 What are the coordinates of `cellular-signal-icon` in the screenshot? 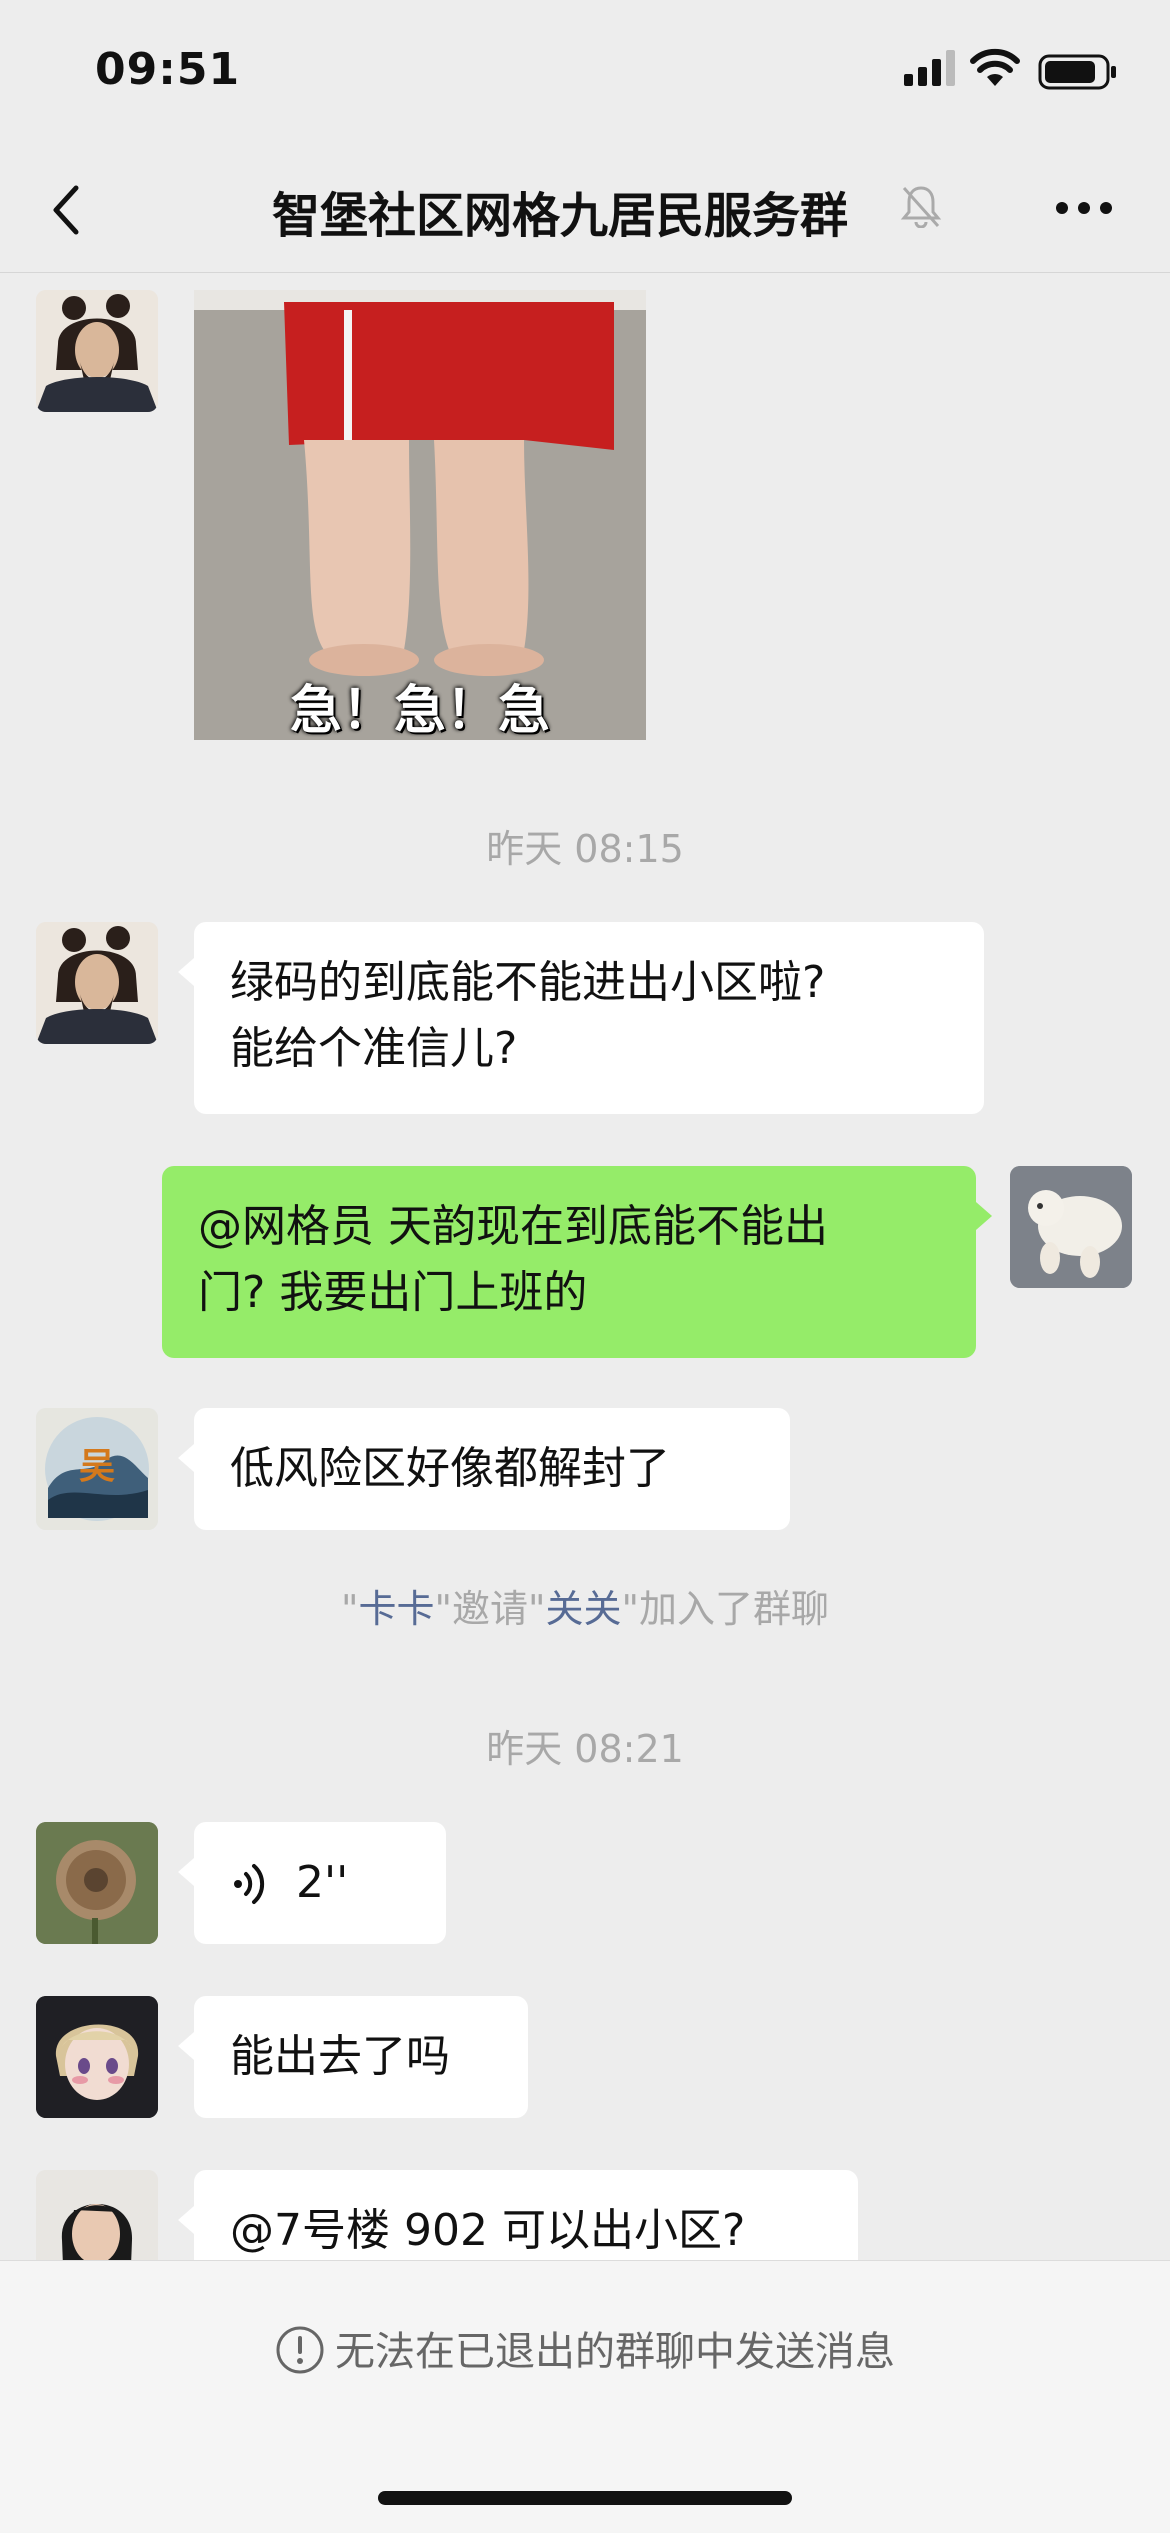 It's located at (929, 68).